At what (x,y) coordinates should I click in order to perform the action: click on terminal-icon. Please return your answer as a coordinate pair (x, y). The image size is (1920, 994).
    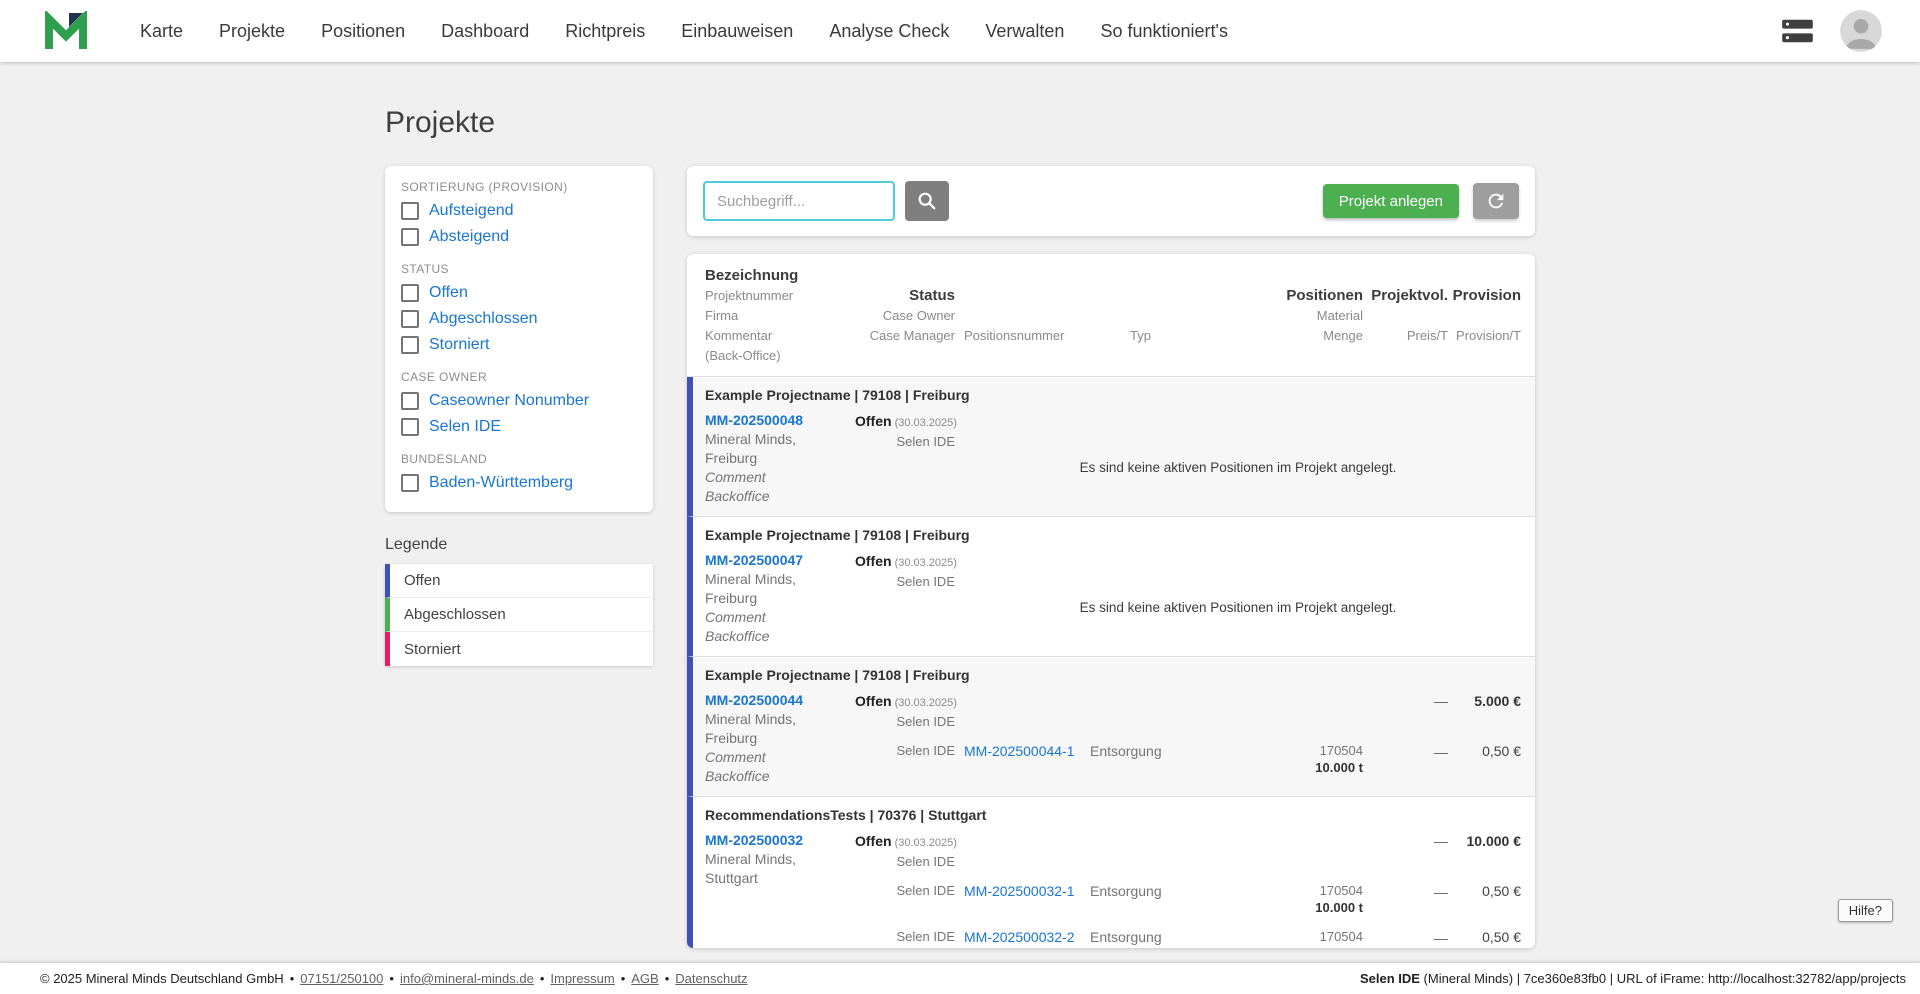
    Looking at the image, I should click on (1797, 31).